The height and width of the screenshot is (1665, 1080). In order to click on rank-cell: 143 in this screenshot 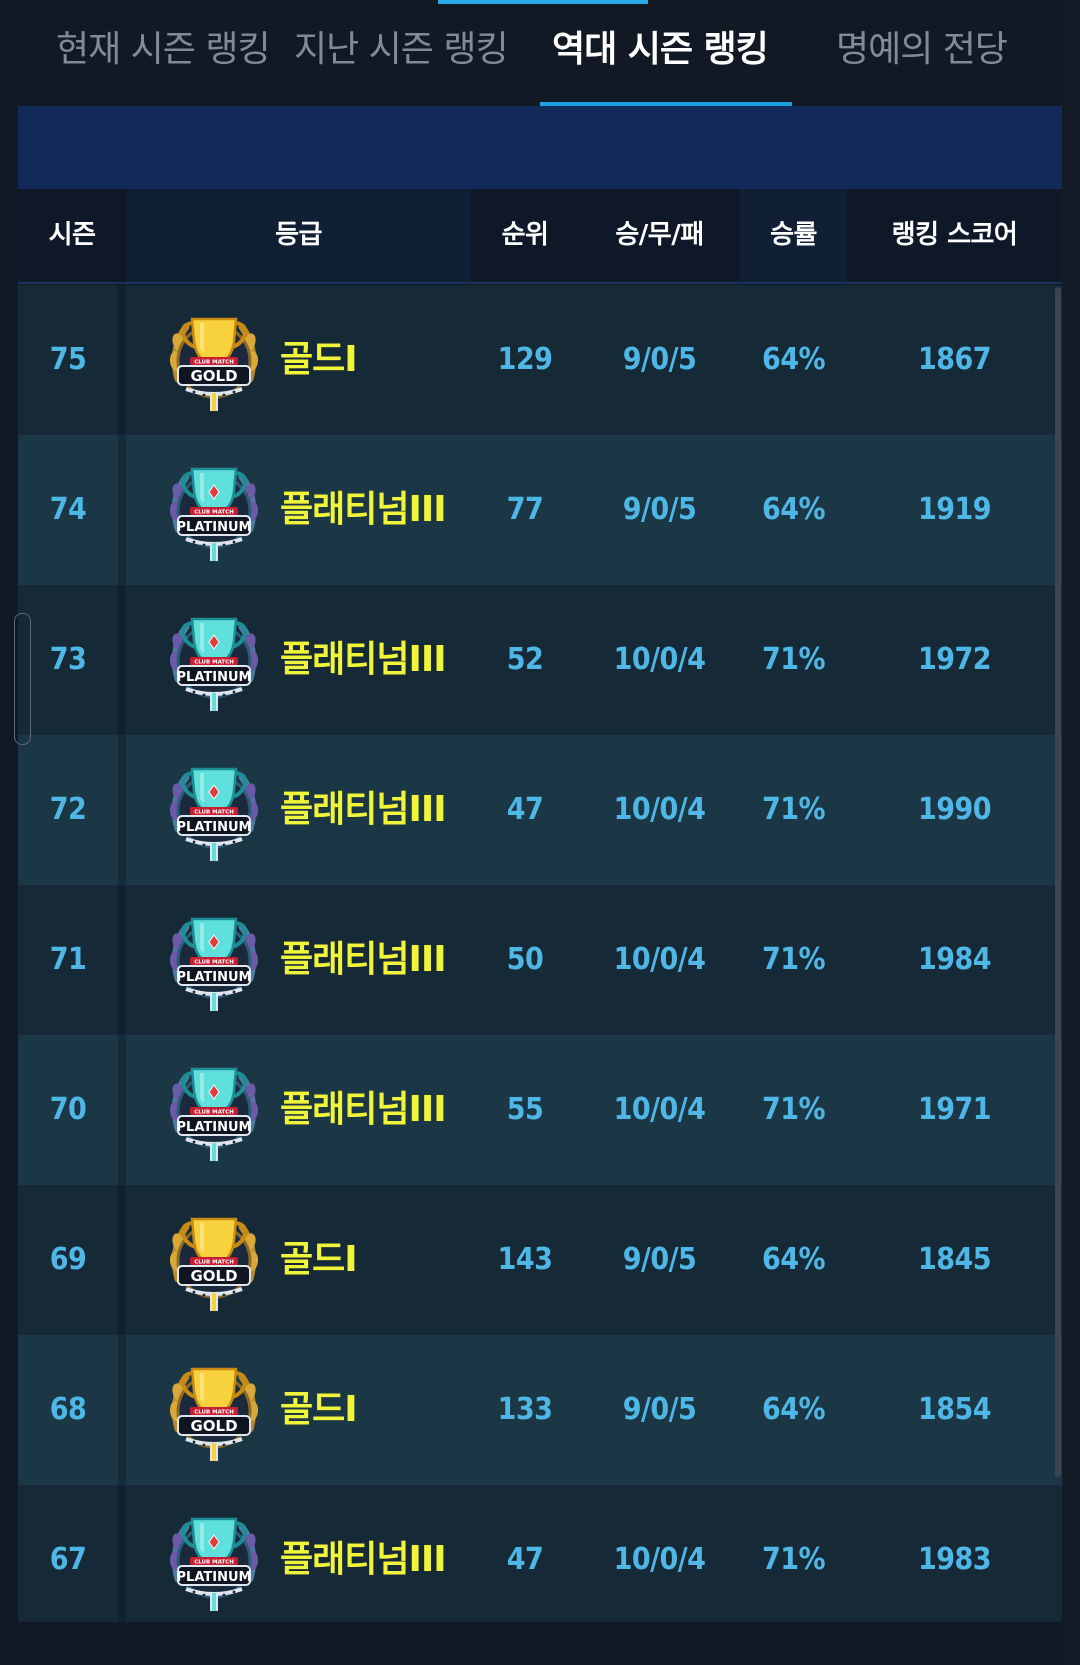, I will do `click(525, 1259)`.